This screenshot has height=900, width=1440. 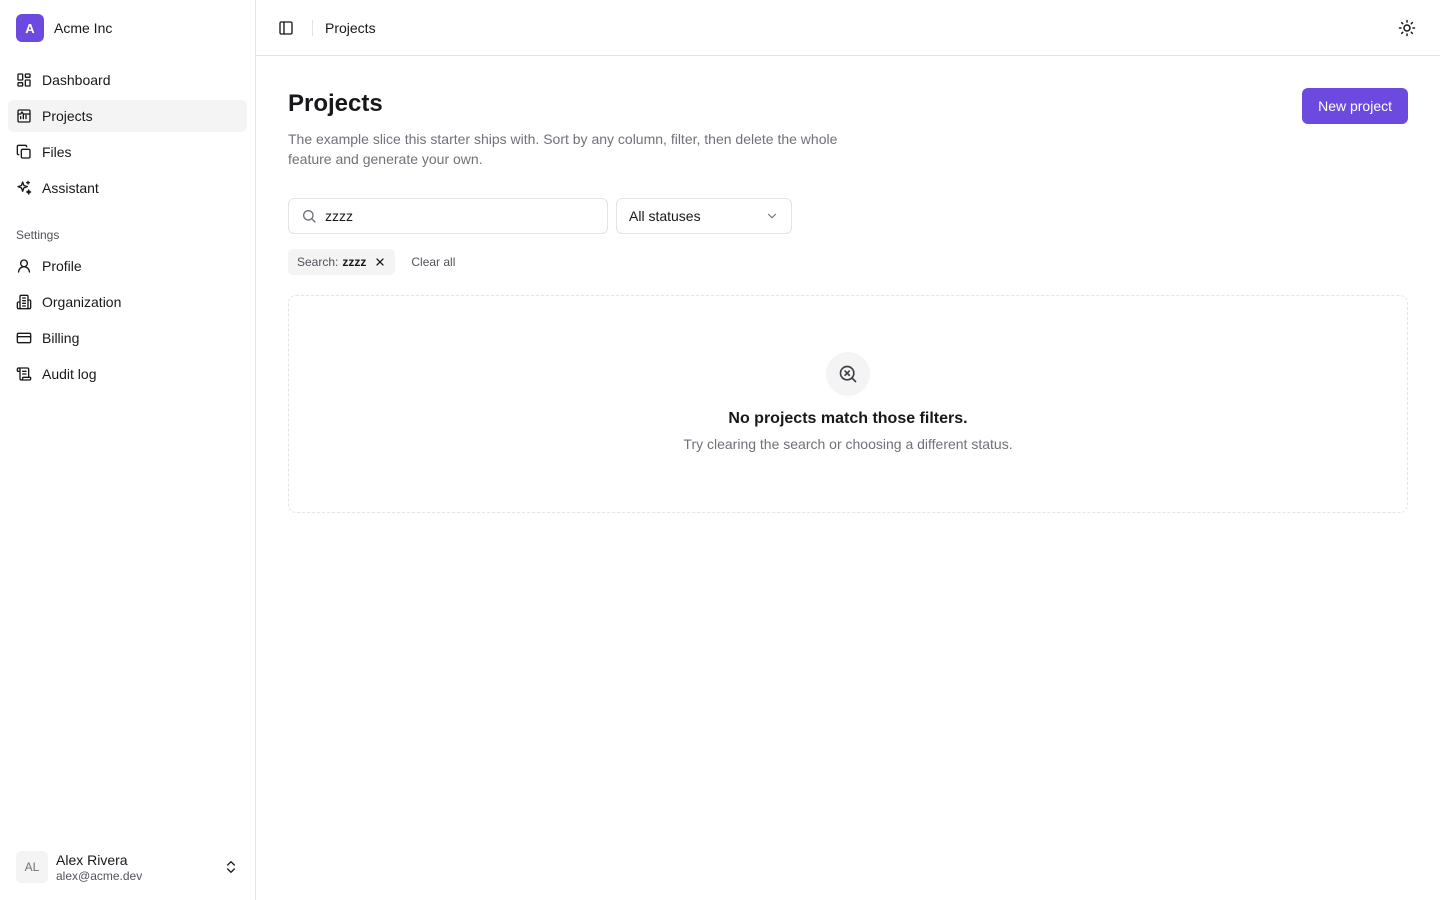 I want to click on sidebar-item-audit-log: Audit log, so click(x=127, y=374).